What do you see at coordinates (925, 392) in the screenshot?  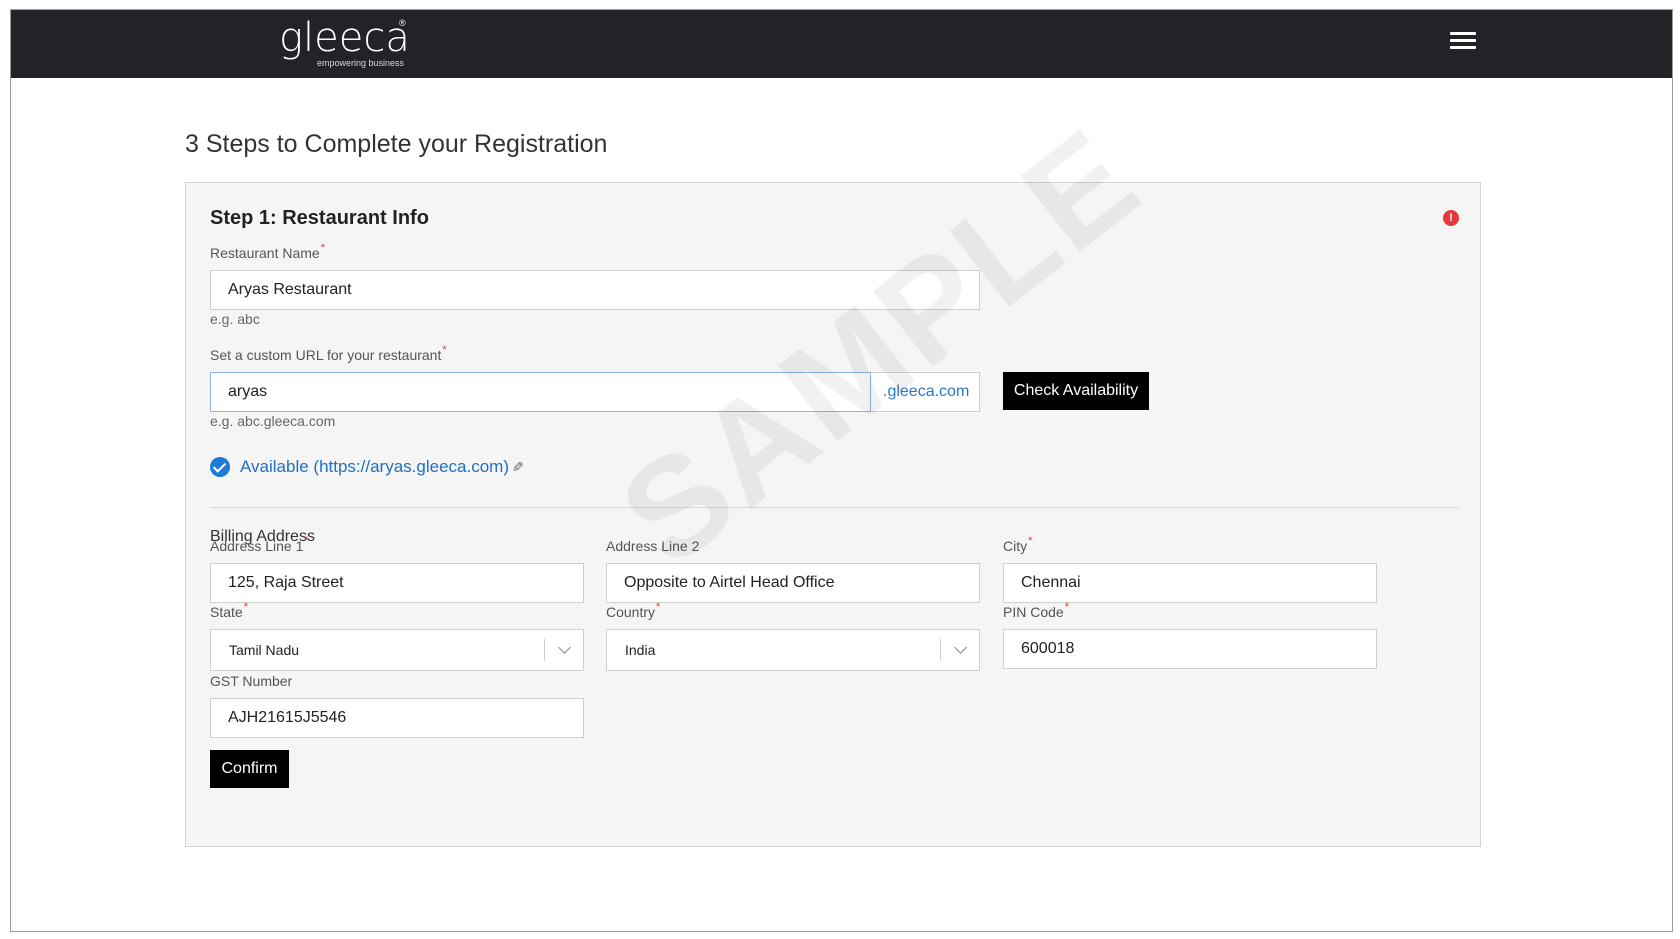 I see `domain-suffix: .gleeca.com` at bounding box center [925, 392].